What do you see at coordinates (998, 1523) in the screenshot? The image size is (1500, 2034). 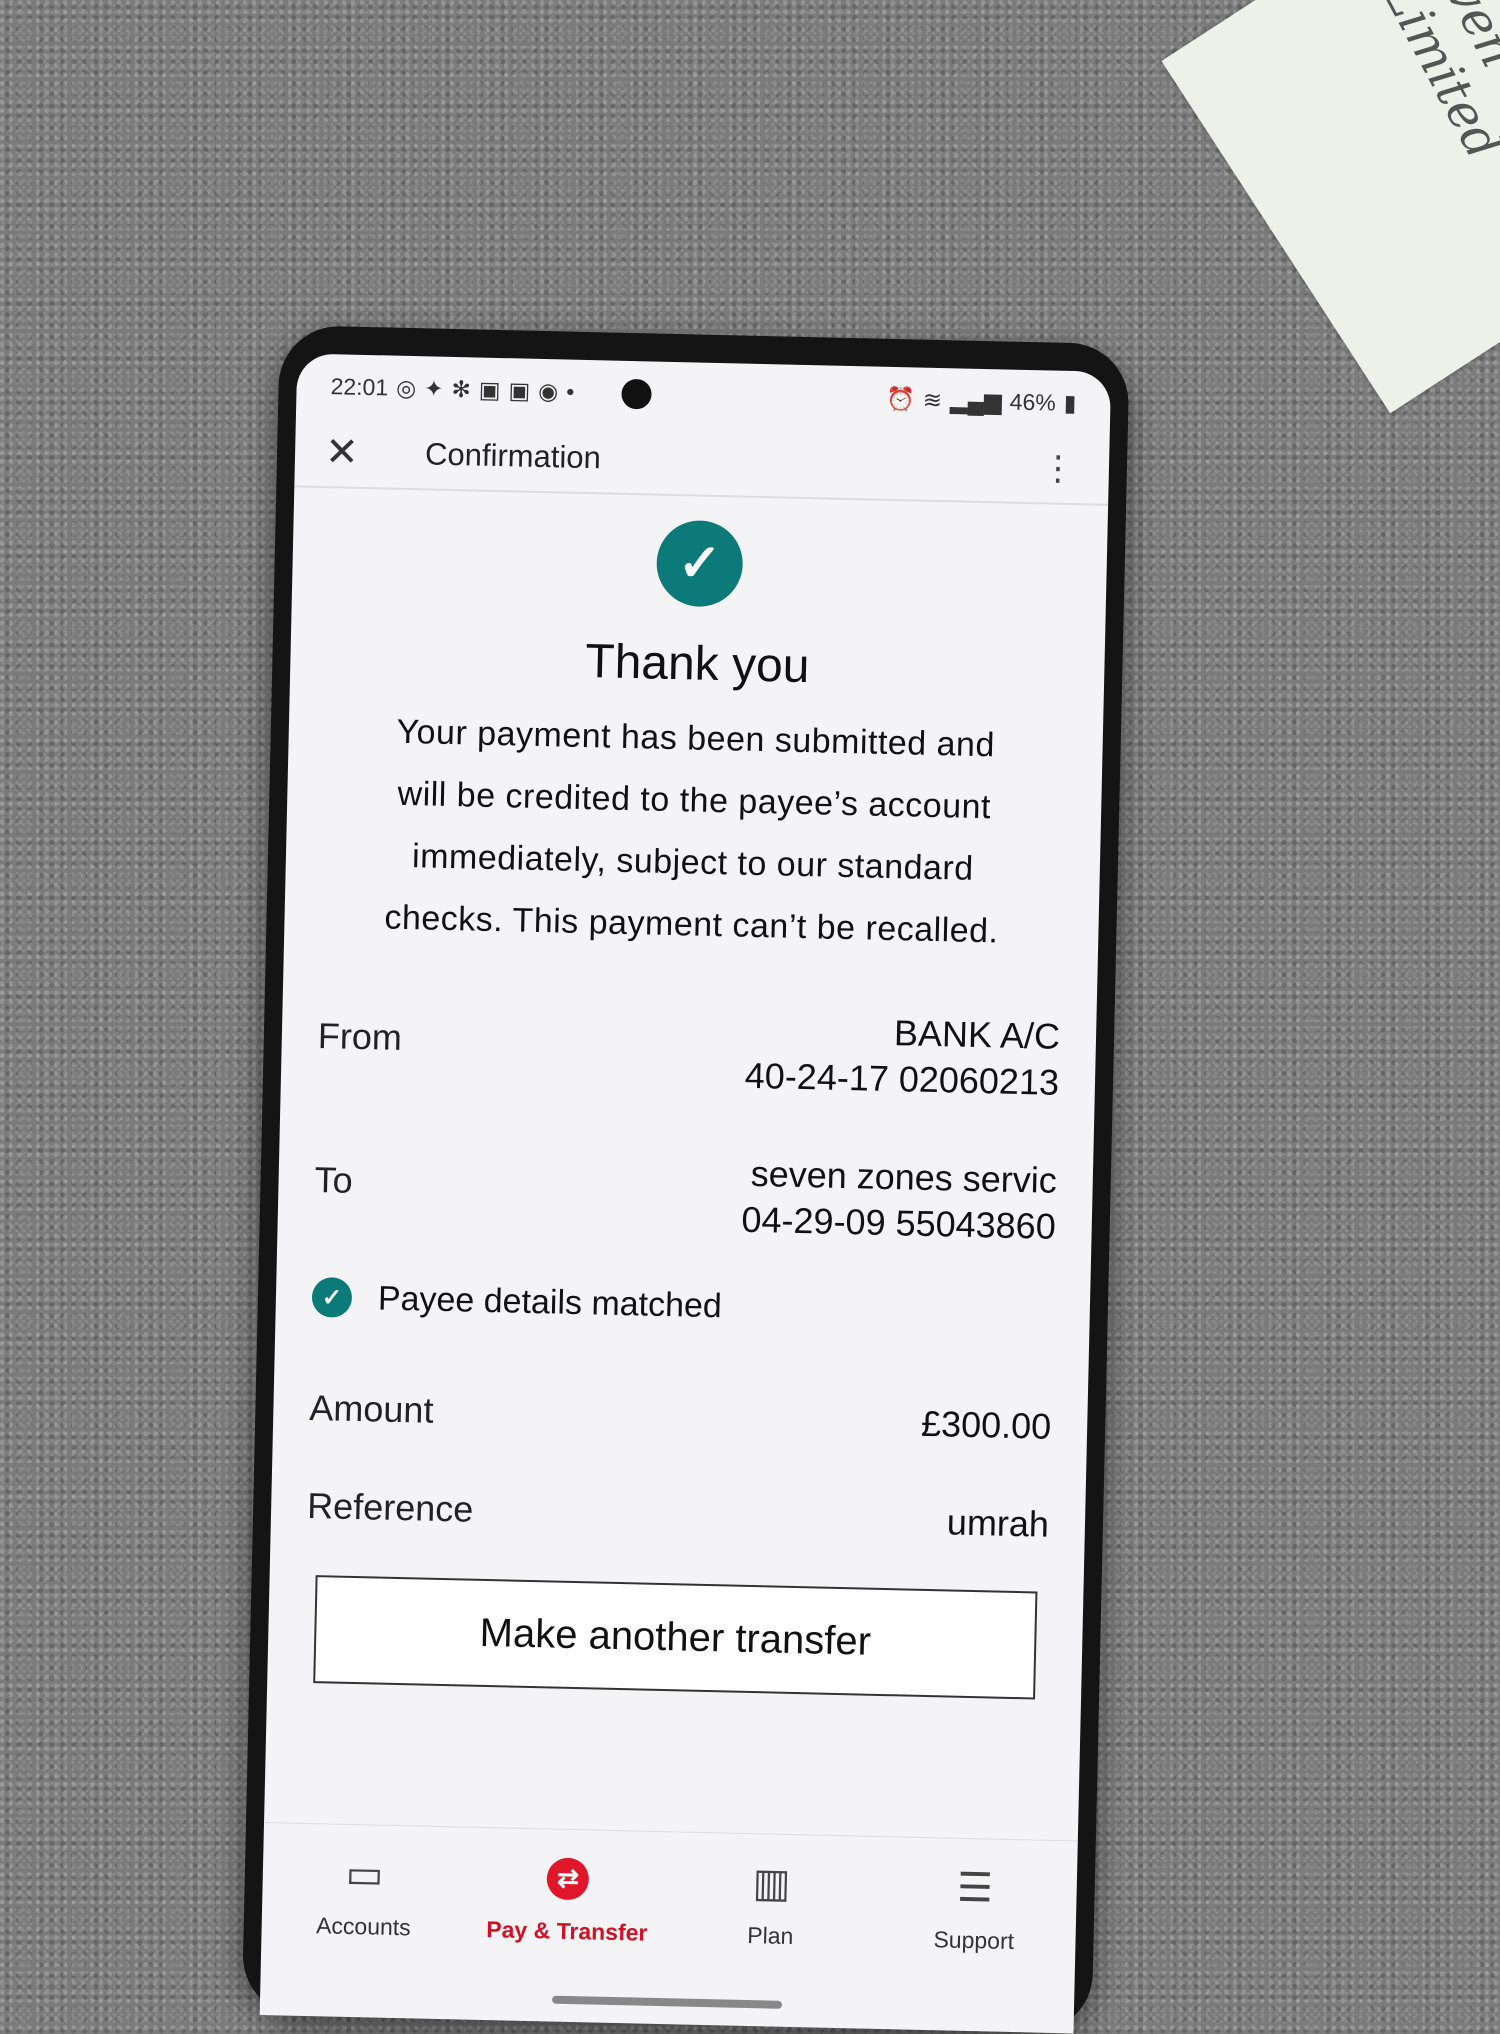 I see `reference-value: umrah` at bounding box center [998, 1523].